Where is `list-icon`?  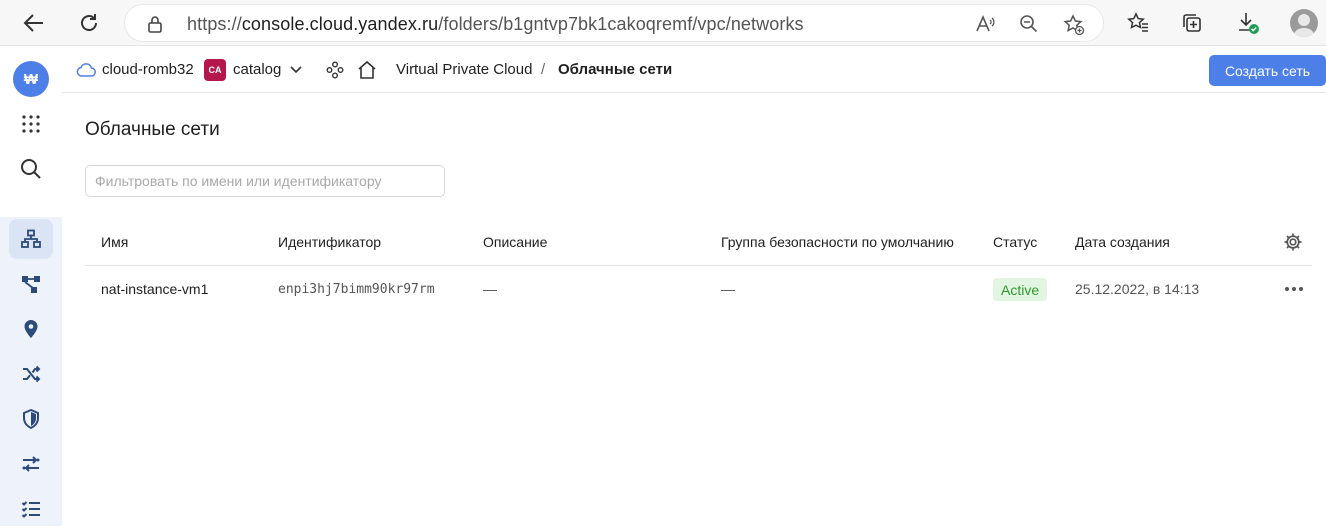
list-icon is located at coordinates (30, 509).